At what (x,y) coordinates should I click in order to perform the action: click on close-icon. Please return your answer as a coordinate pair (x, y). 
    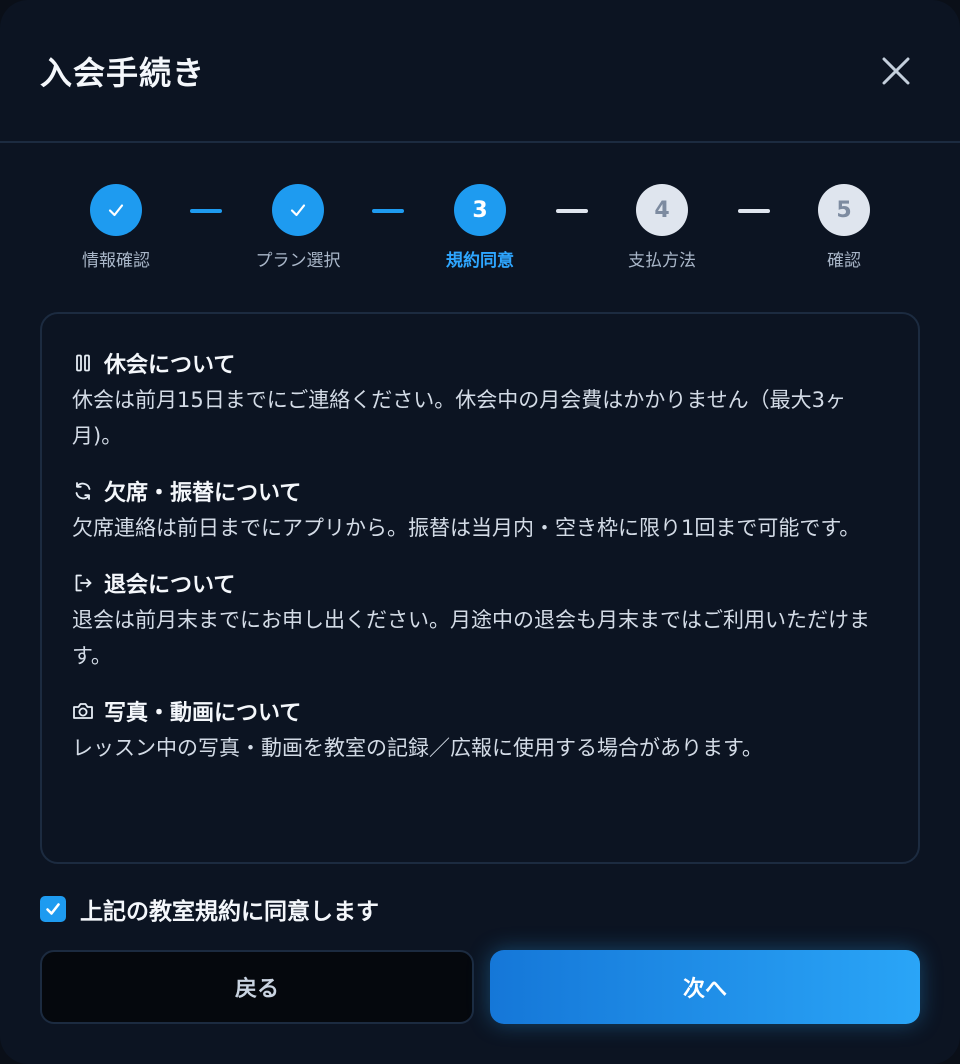
    Looking at the image, I should click on (896, 70).